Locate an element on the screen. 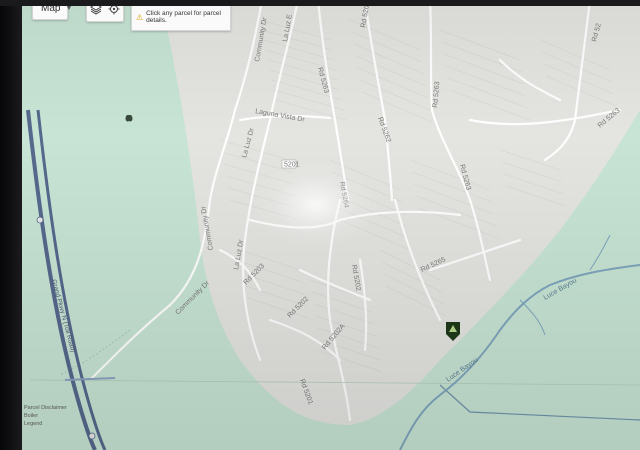 The width and height of the screenshot is (640, 450). parcel-notice: ⚠ Click any parcel for parcel details. is located at coordinates (181, 17).